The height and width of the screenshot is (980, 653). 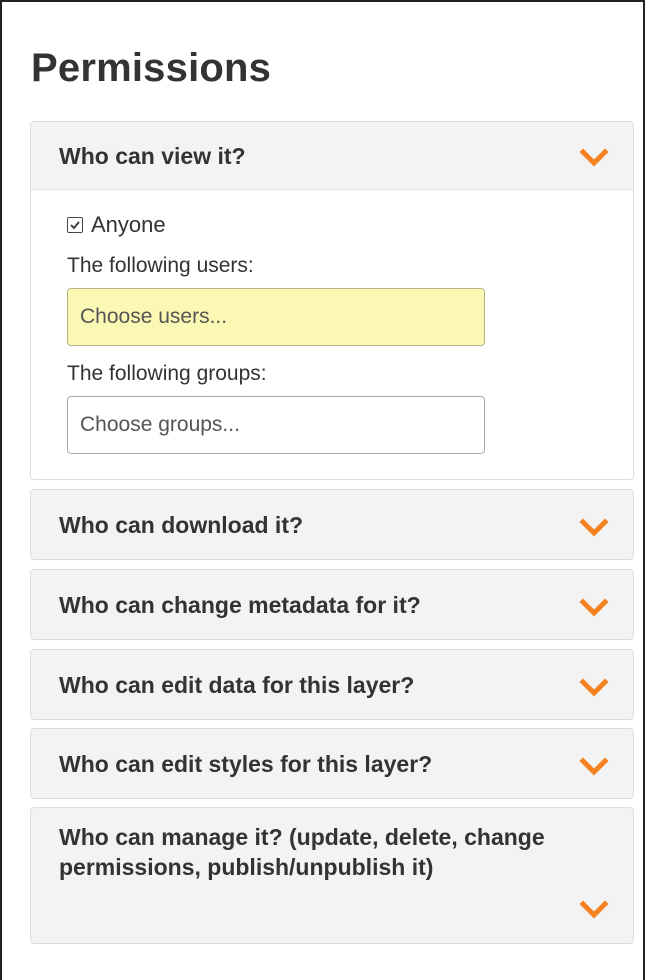 I want to click on panel-edit-data: Who can edit data for this layer?, so click(x=332, y=684).